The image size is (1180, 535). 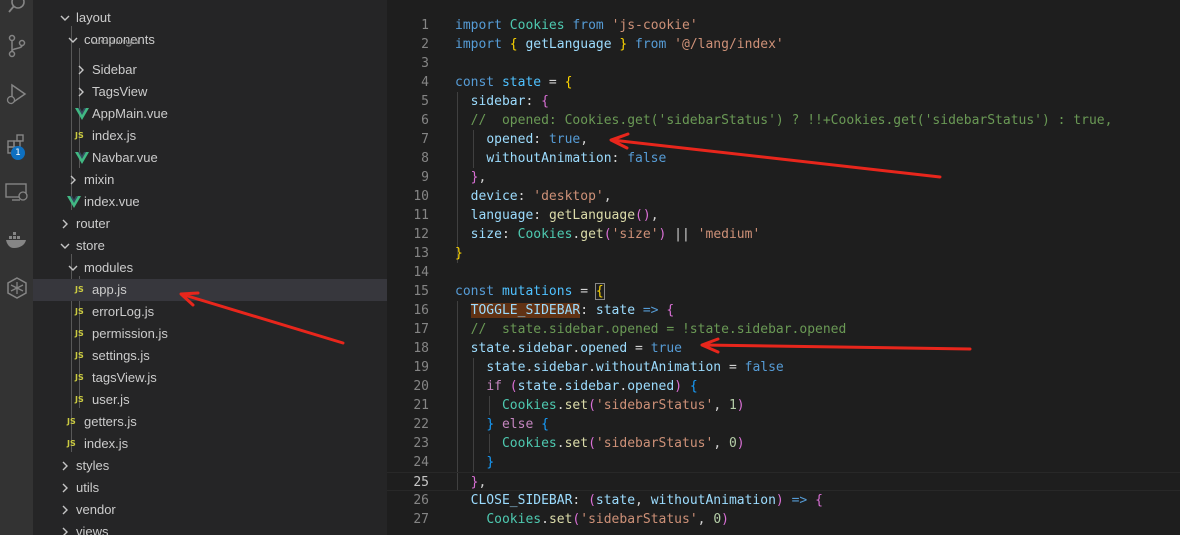 What do you see at coordinates (783, 481) in the screenshot?
I see `code-line: 25 },` at bounding box center [783, 481].